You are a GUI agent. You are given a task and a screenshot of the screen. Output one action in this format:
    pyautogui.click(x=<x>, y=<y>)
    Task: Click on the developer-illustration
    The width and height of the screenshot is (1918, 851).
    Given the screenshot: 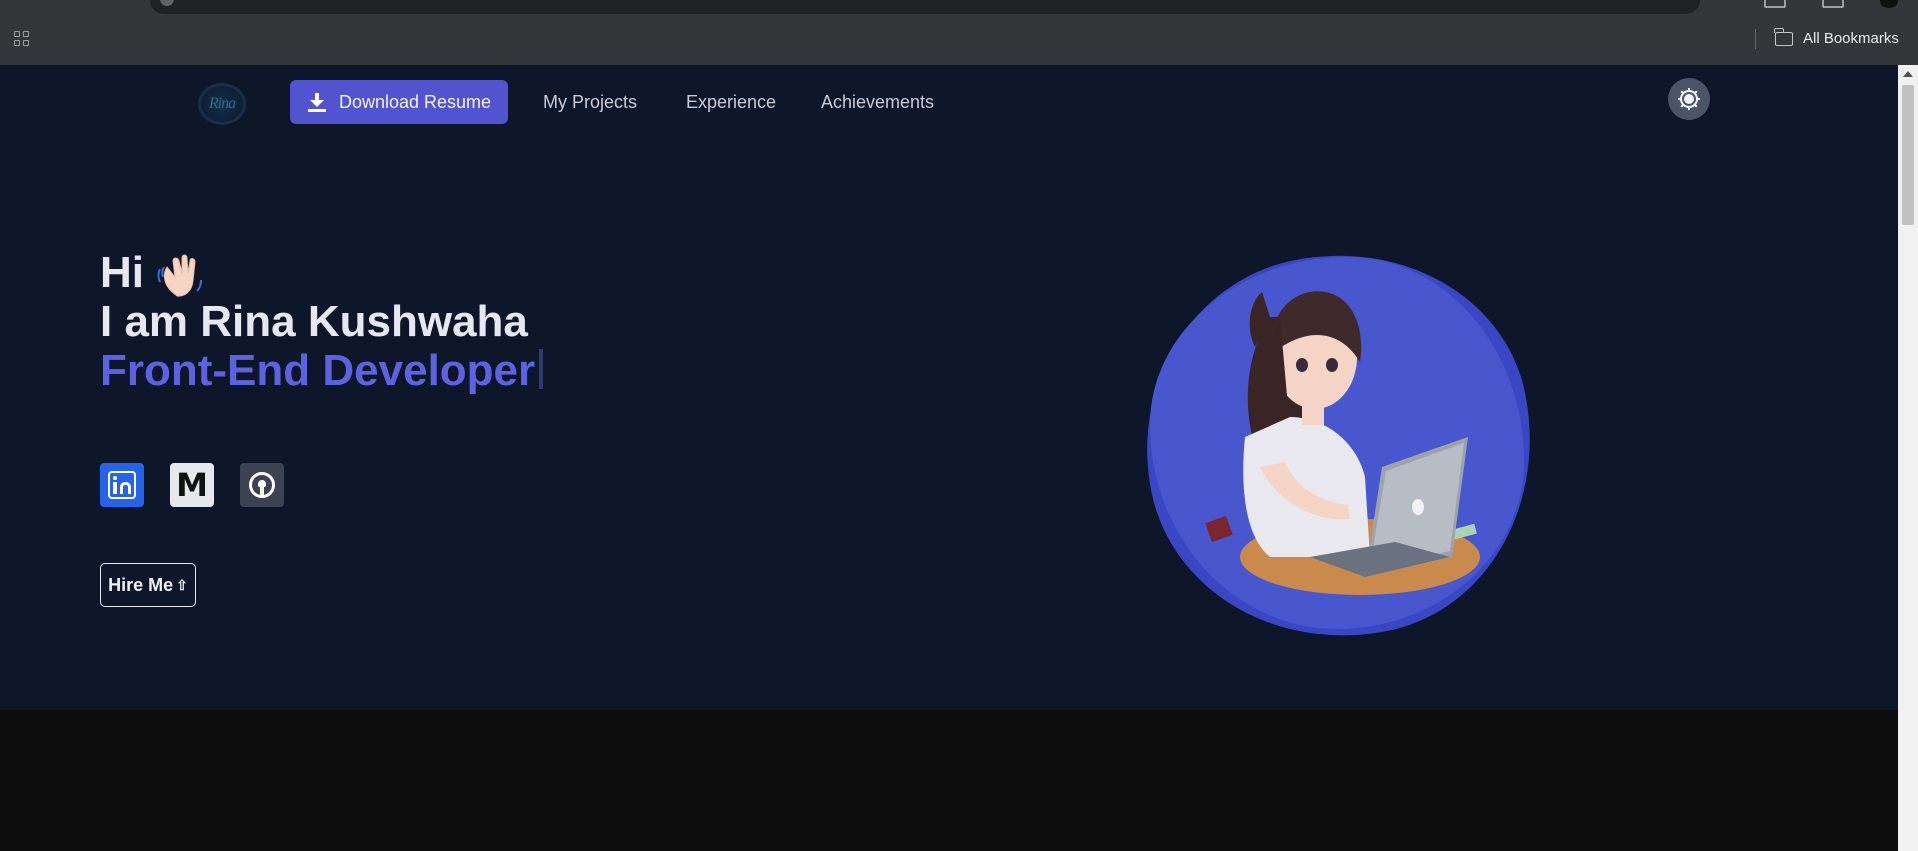 What is the action you would take?
    pyautogui.click(x=1342, y=443)
    